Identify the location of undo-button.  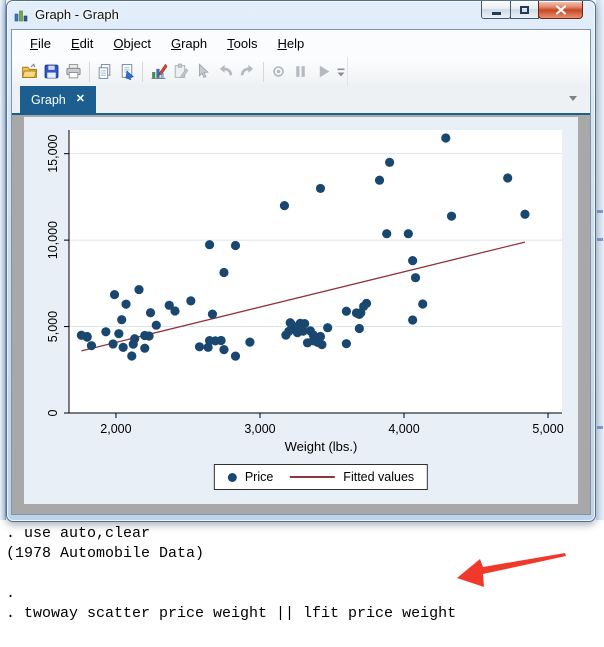
(225, 72).